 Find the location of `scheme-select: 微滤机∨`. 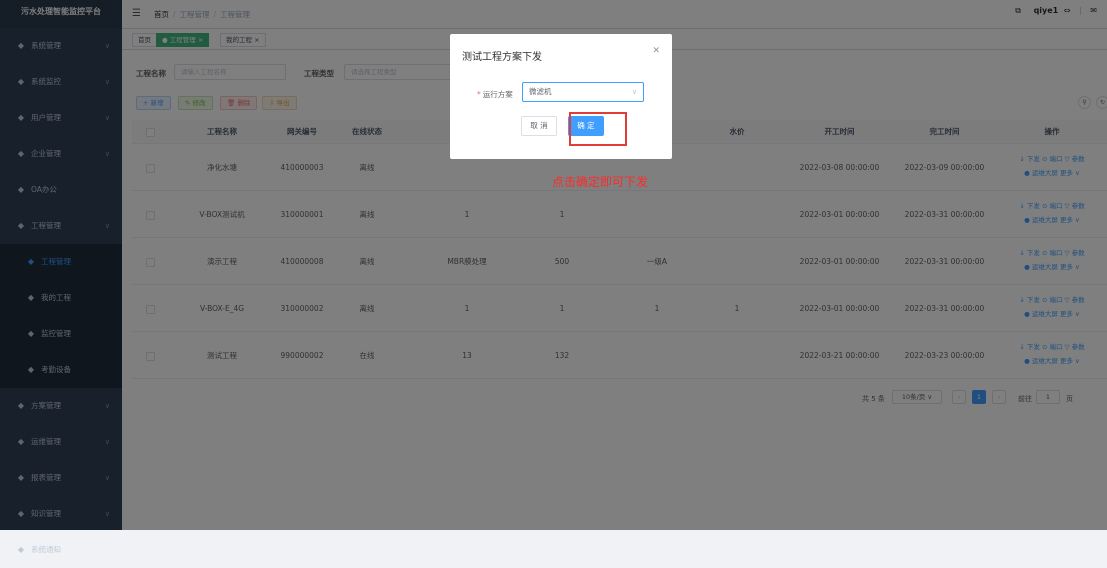

scheme-select: 微滤机∨ is located at coordinates (583, 92).